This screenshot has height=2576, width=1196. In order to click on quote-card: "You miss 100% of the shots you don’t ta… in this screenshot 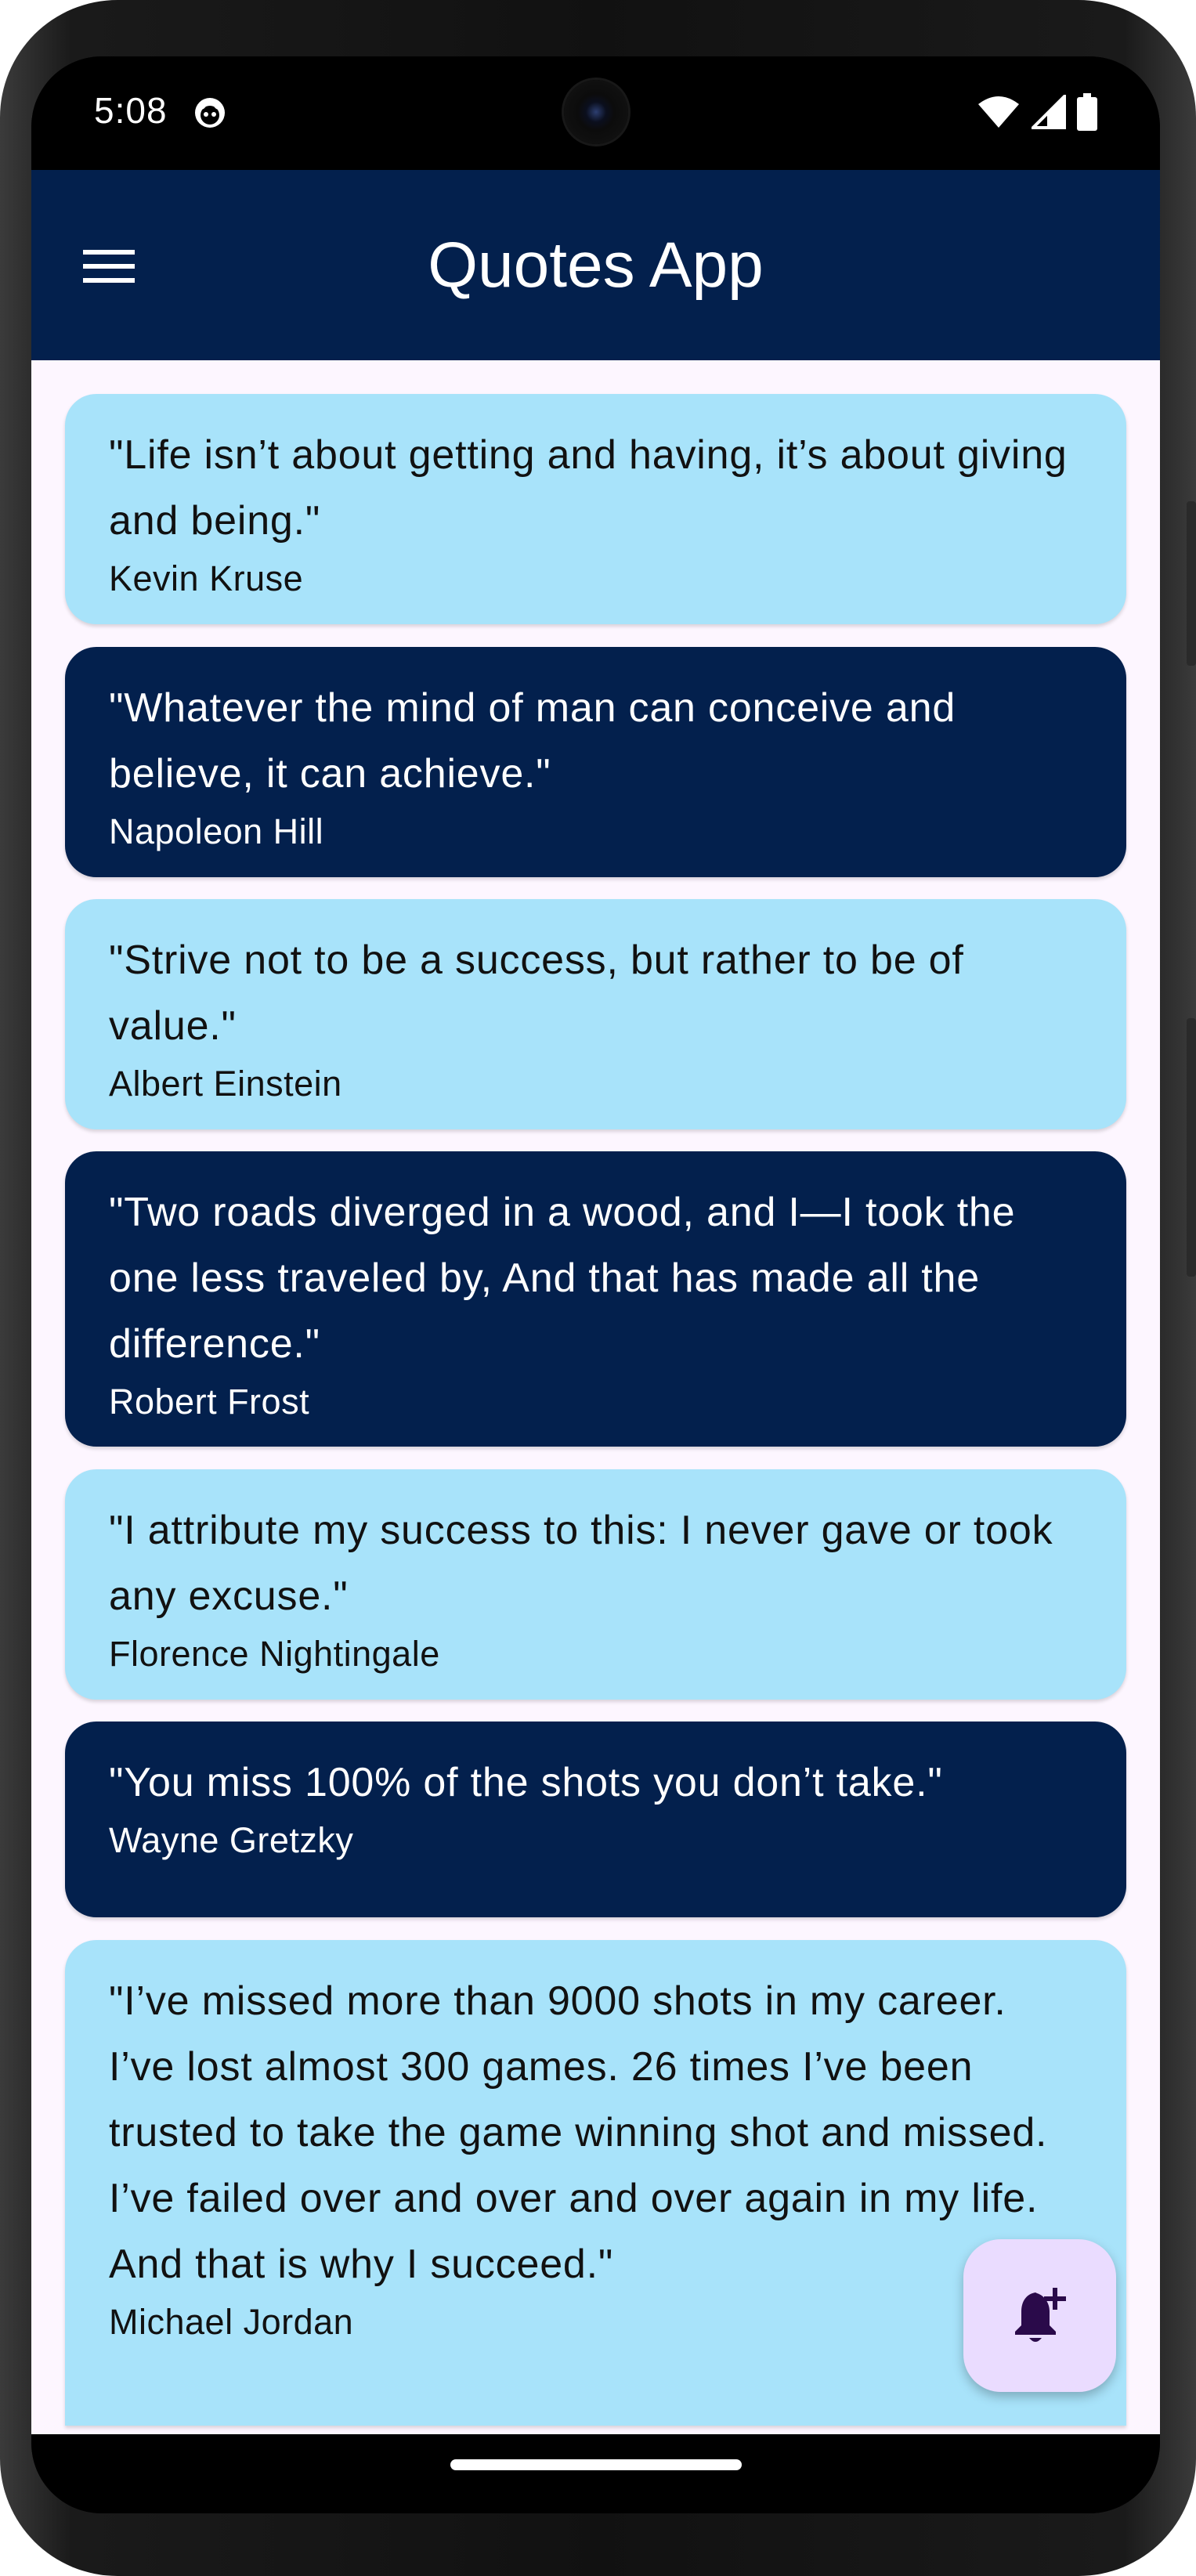, I will do `click(595, 1819)`.